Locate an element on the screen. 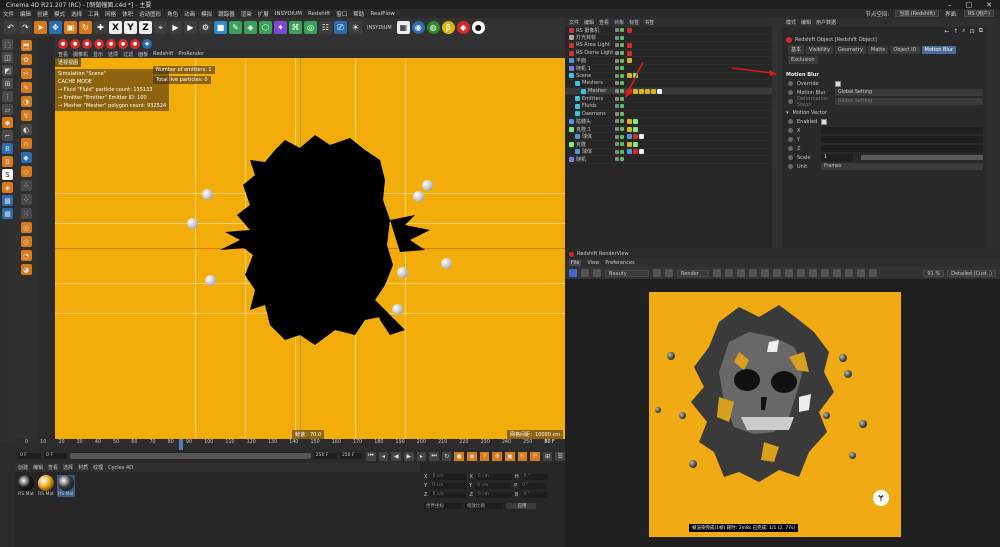  rotate-tool-icon: ↻ is located at coordinates (85, 27).